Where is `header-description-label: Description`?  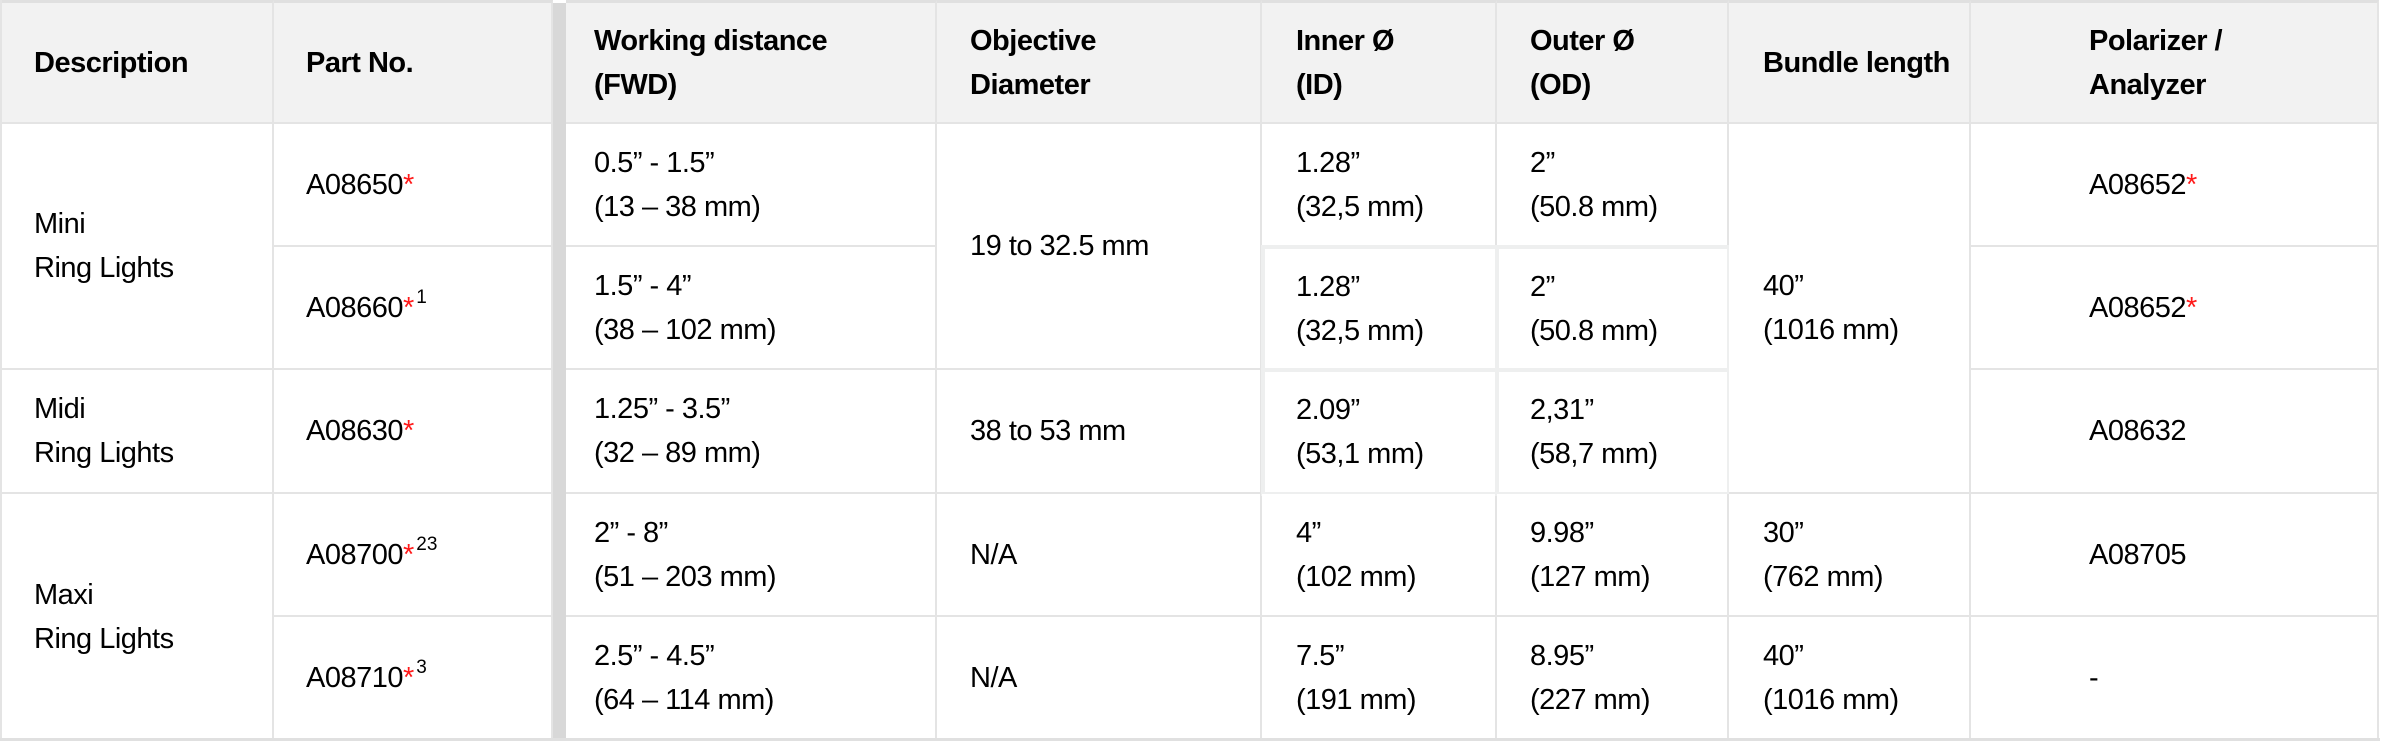
header-description-label: Description is located at coordinates (111, 62).